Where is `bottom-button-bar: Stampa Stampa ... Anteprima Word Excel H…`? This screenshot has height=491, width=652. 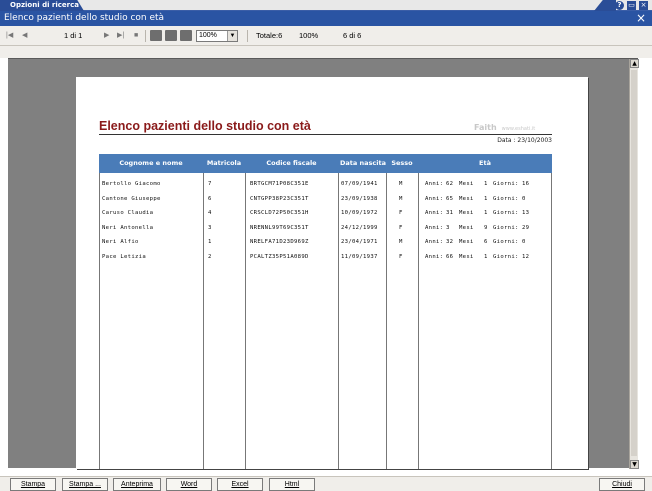 bottom-button-bar: Stampa Stampa ... Anteprima Word Excel H… is located at coordinates (326, 483).